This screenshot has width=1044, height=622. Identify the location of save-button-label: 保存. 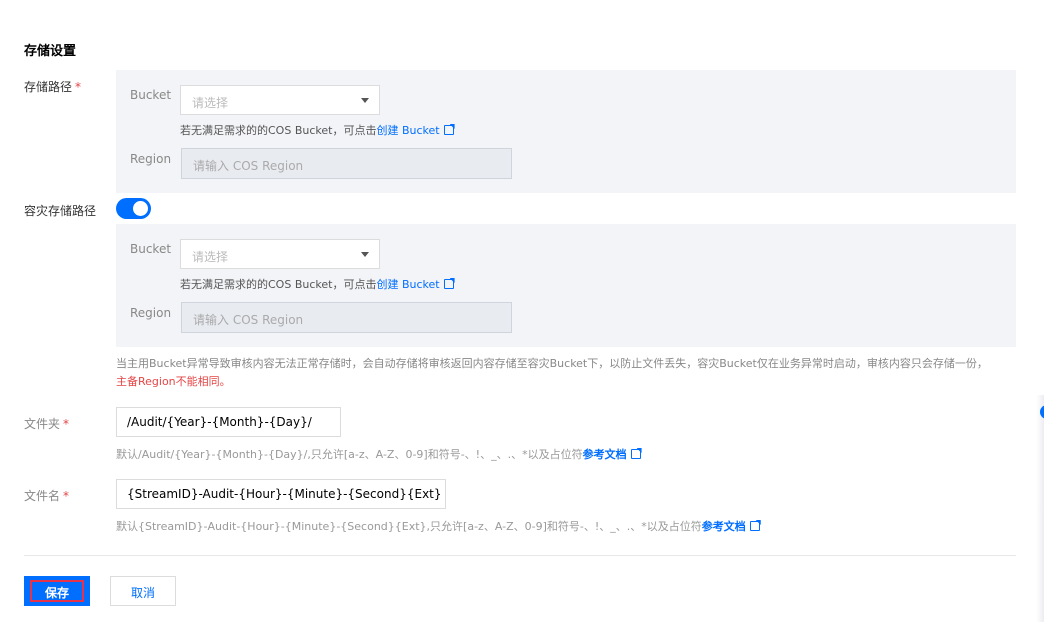
(56, 593).